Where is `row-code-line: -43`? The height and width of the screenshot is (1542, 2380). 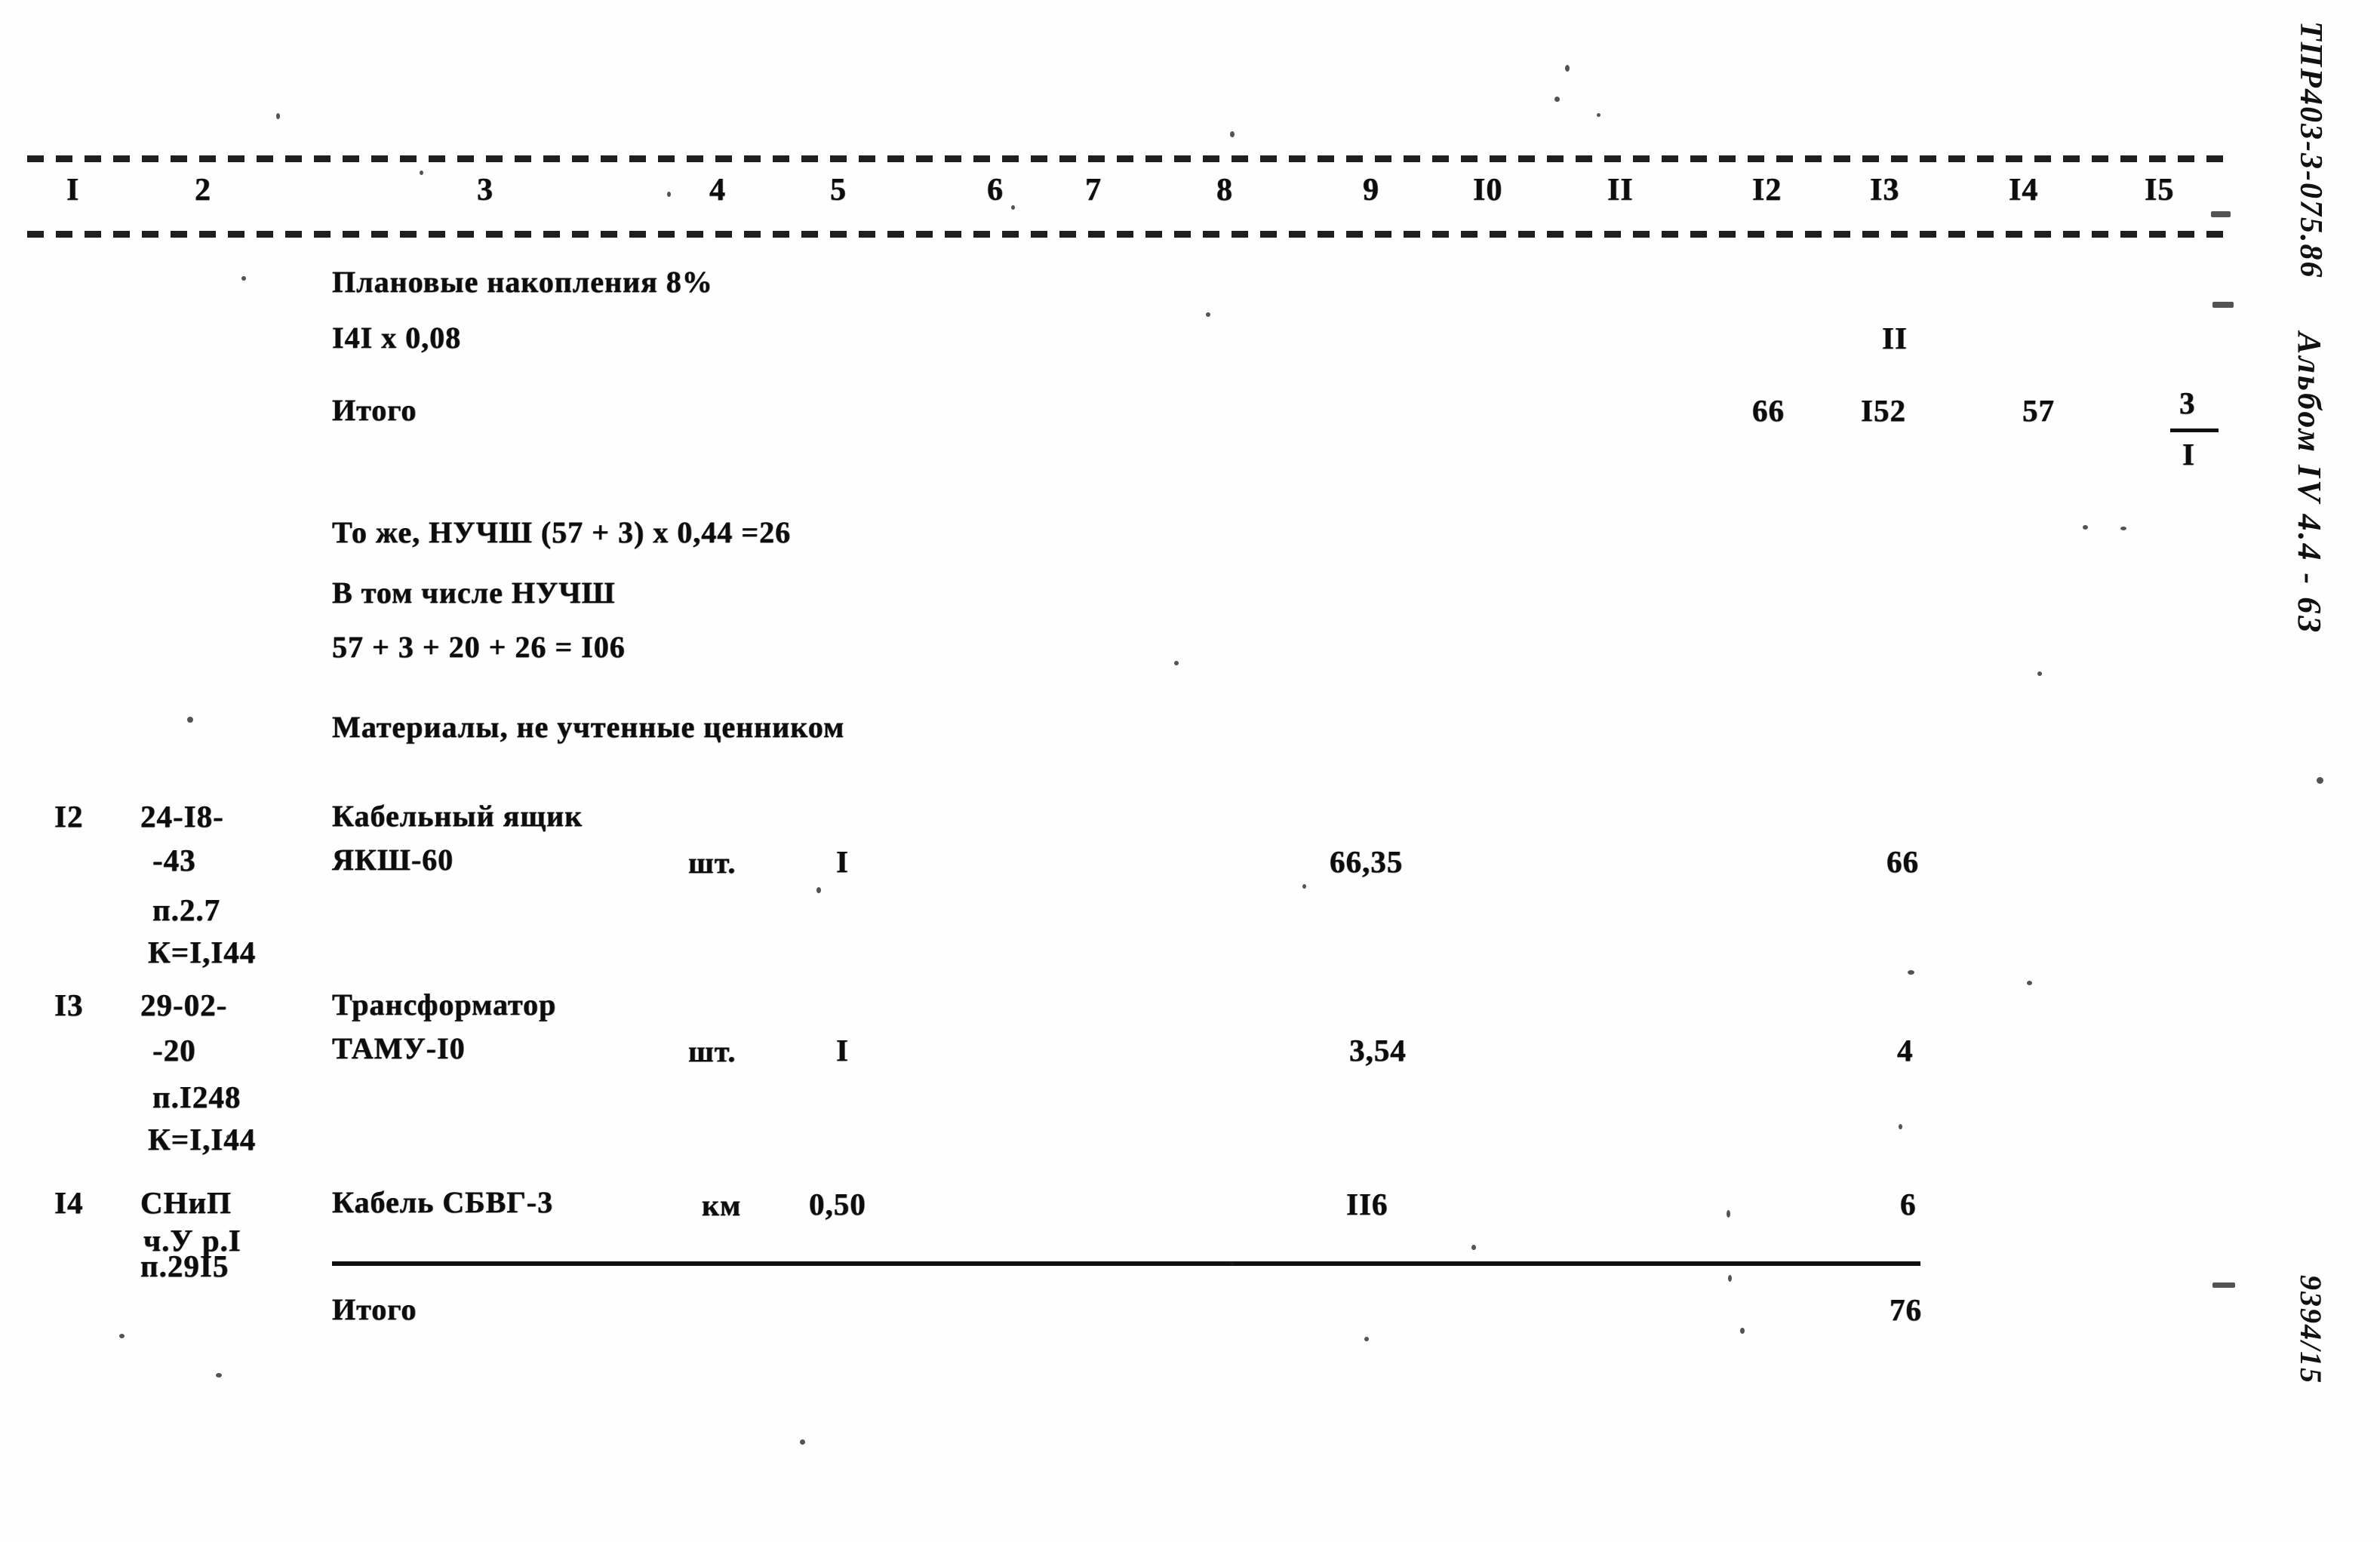
row-code-line: -43 is located at coordinates (174, 860).